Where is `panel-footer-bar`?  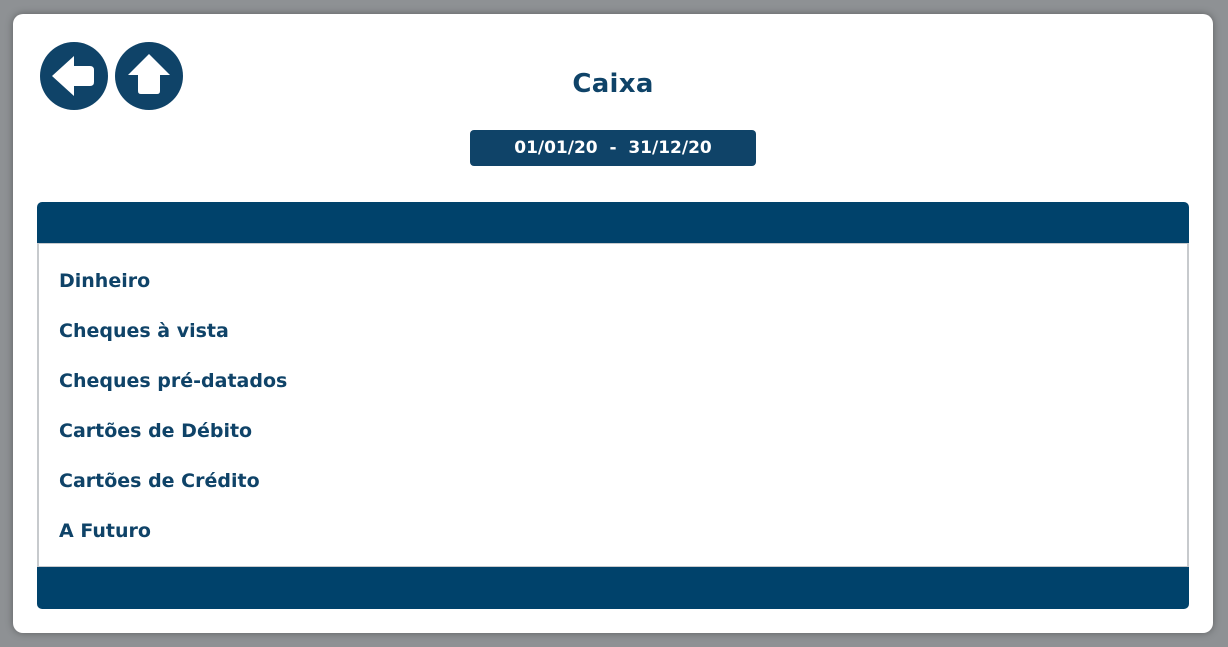
panel-footer-bar is located at coordinates (613, 588).